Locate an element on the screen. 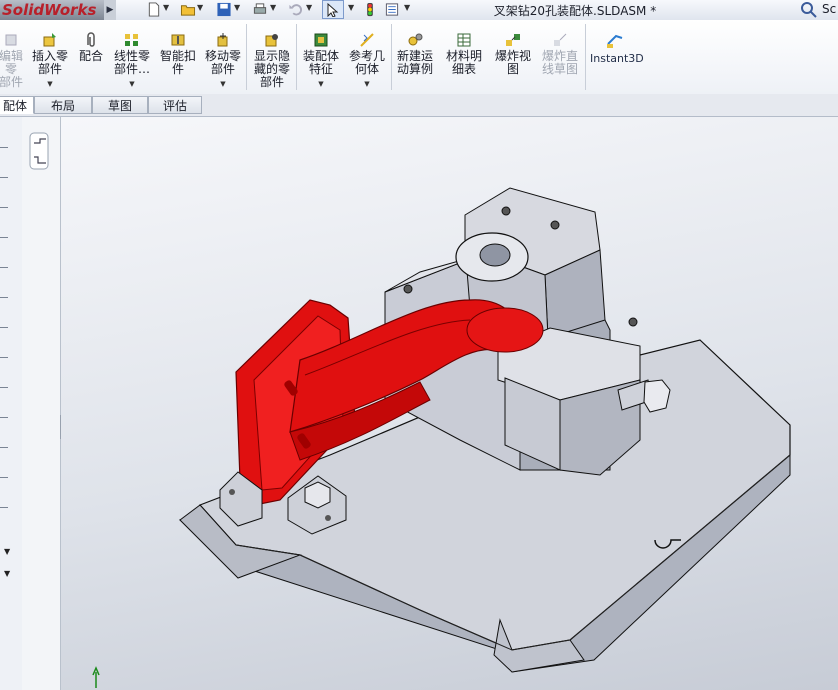  select-button is located at coordinates (333, 9).